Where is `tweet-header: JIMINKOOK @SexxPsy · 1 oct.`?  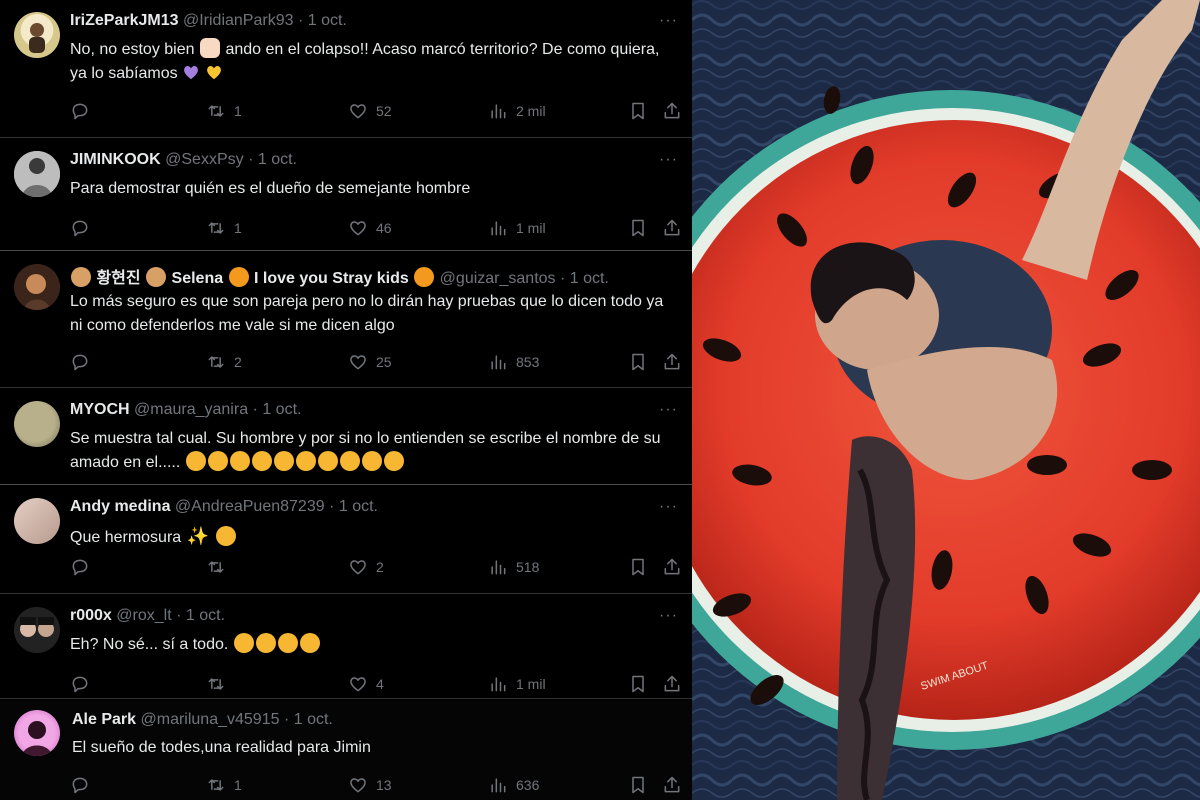 tweet-header: JIMINKOOK @SexxPsy · 1 oct. is located at coordinates (183, 160).